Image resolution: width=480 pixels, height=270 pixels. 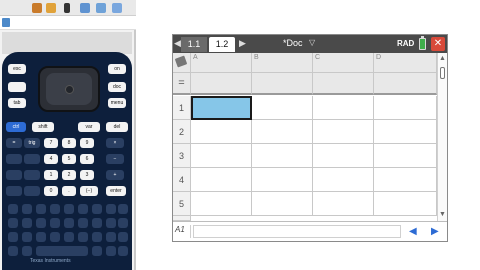 I want to click on vertical-scrollbar: ▲ ▼, so click(x=442, y=137).